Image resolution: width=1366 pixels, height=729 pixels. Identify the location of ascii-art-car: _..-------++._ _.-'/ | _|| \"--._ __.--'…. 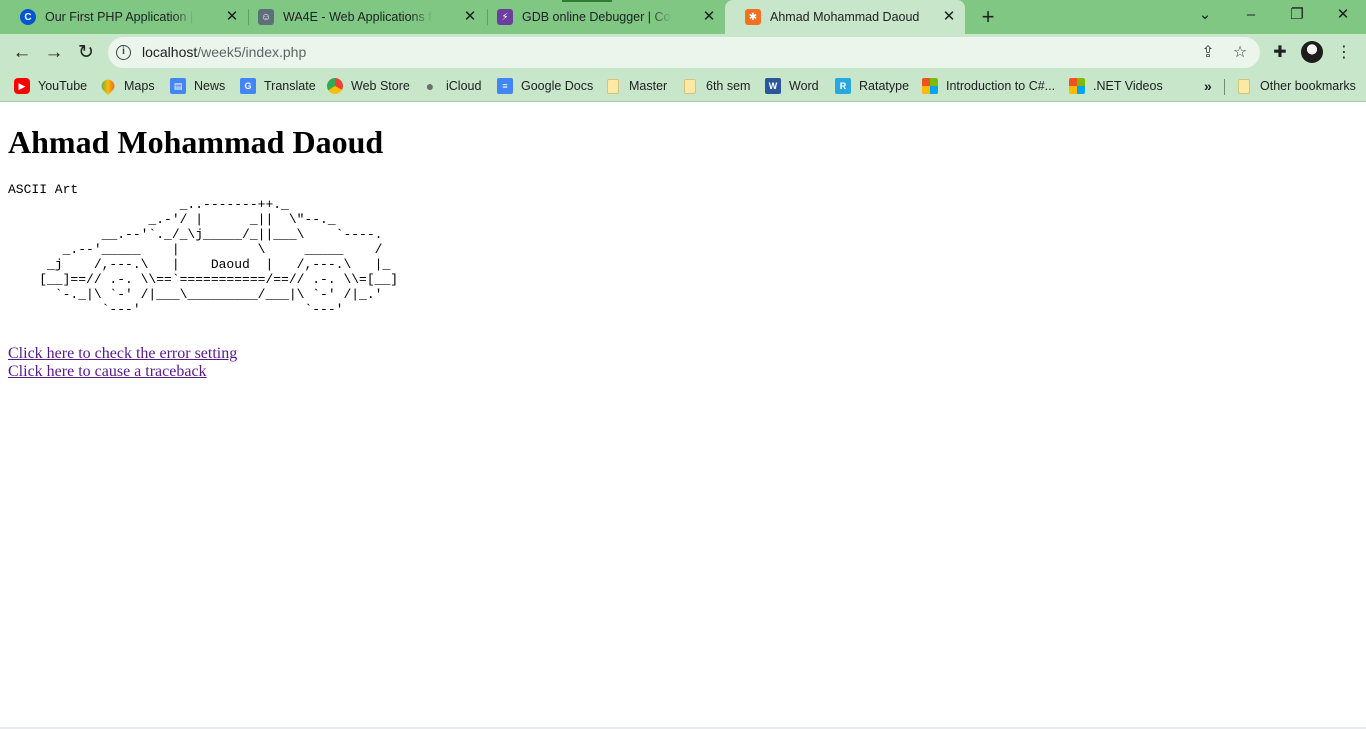
(219, 257).